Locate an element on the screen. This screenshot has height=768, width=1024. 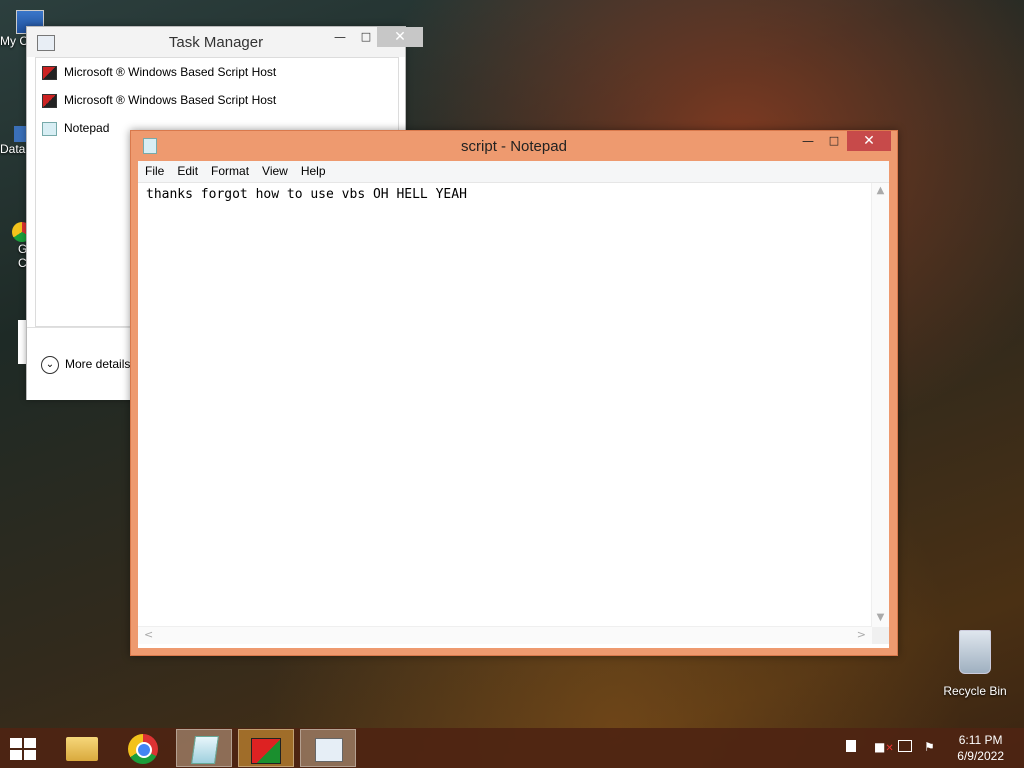
scroll-down-icon: ▼ is located at coordinates (880, 617).